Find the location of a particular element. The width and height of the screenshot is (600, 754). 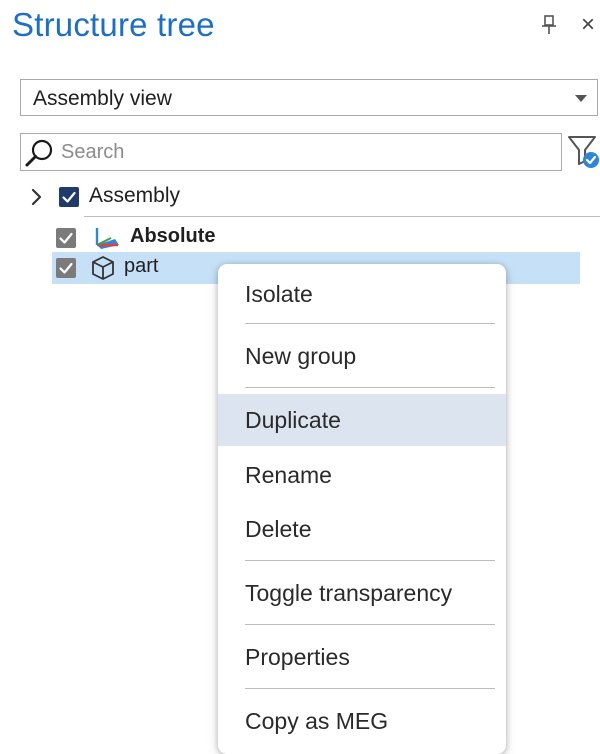

search-box is located at coordinates (291, 152).